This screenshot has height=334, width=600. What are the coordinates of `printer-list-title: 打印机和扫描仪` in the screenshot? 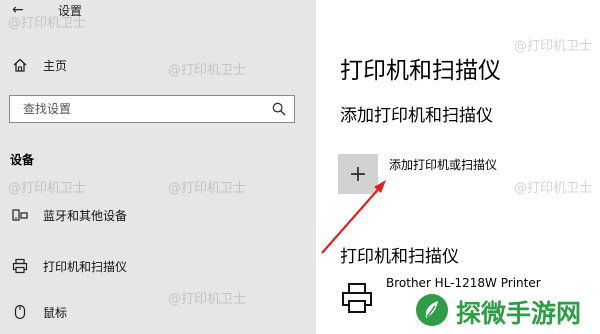 It's located at (399, 257).